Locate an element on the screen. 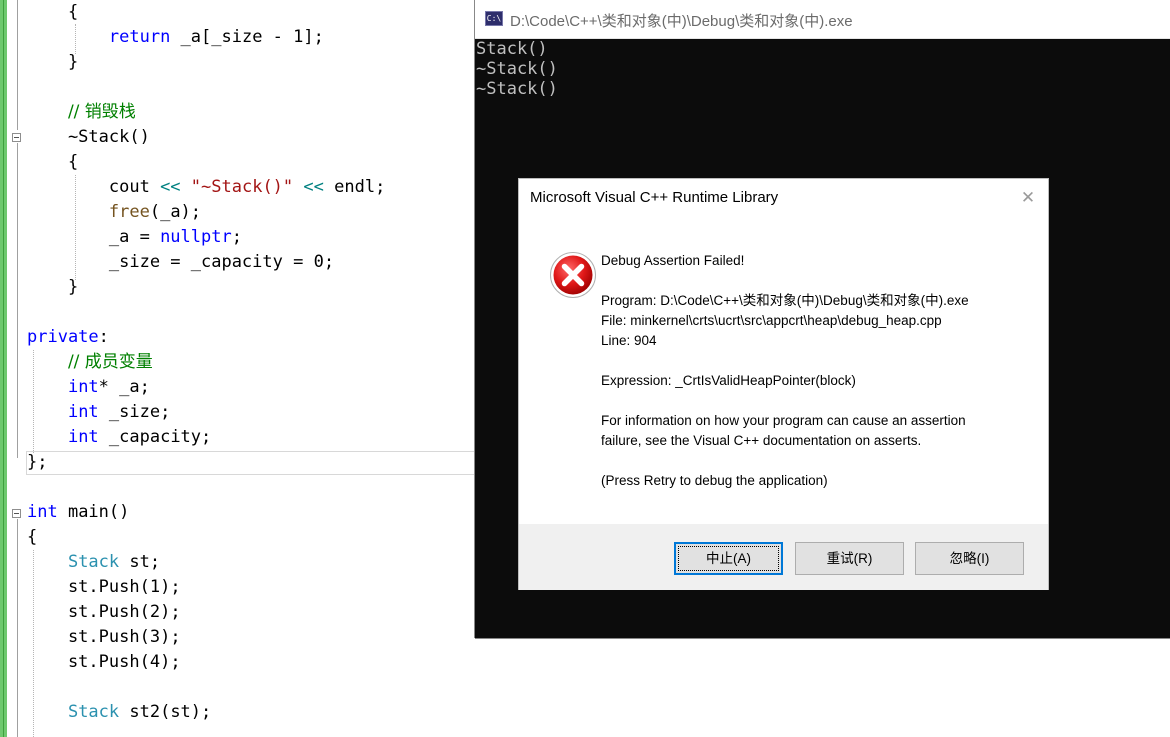  retry-button: 重试(R) is located at coordinates (849, 558).